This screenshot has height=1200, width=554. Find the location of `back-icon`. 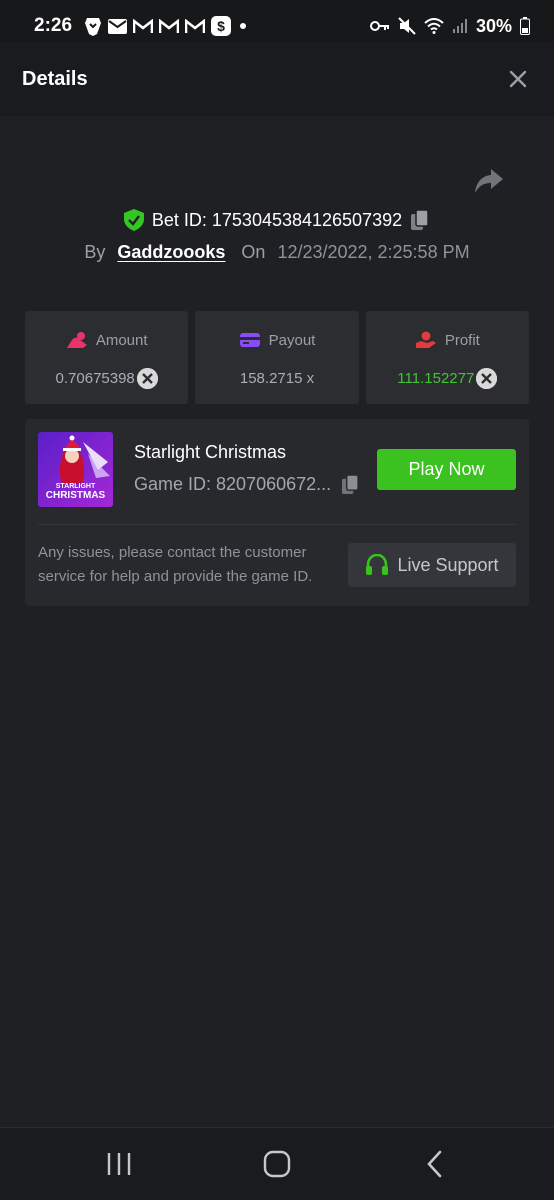

back-icon is located at coordinates (434, 1164).